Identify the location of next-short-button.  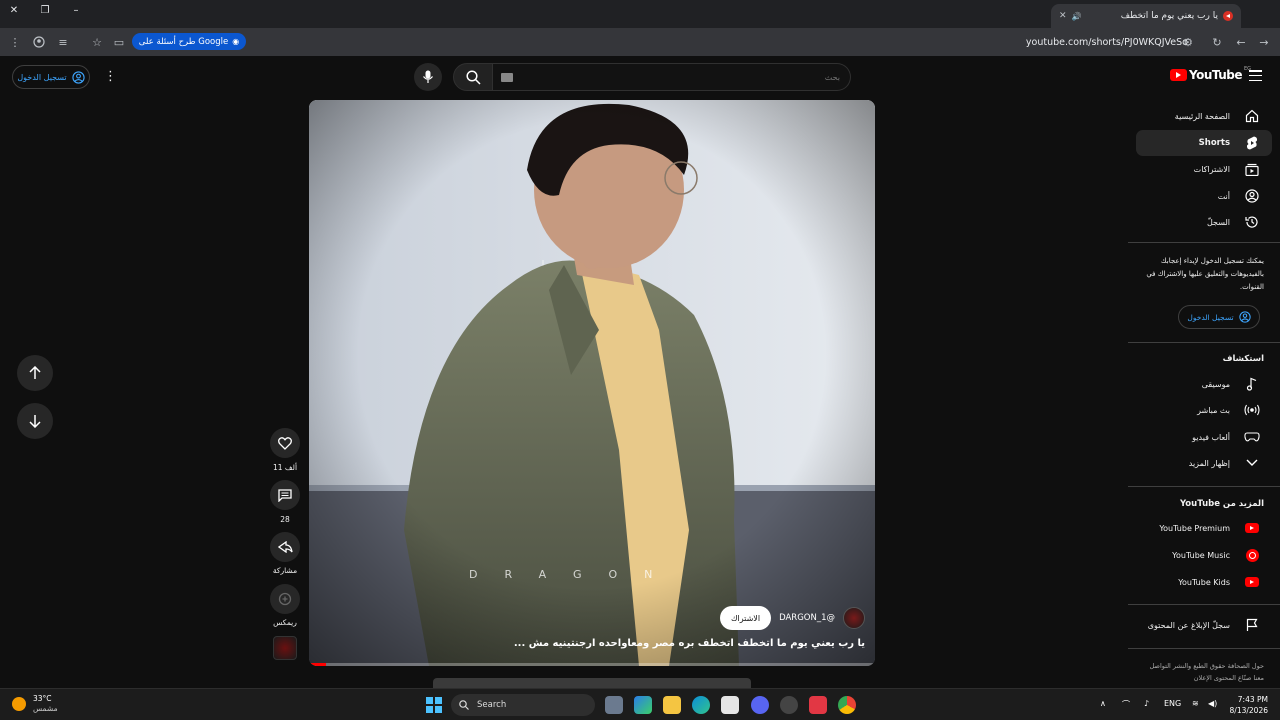
(35, 421).